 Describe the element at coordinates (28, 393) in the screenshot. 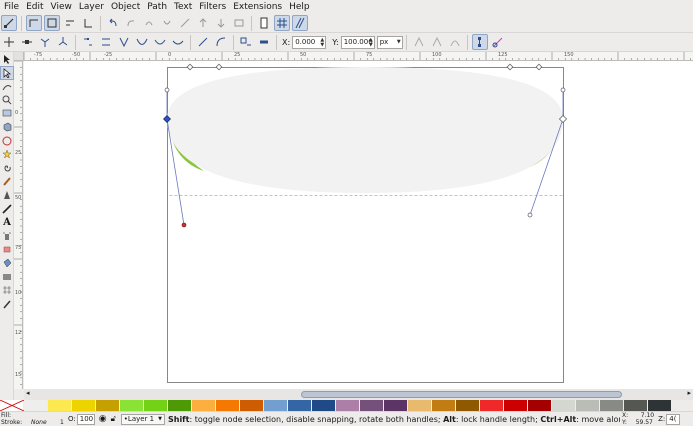

I see `scroll-left-icon: ◂` at that location.